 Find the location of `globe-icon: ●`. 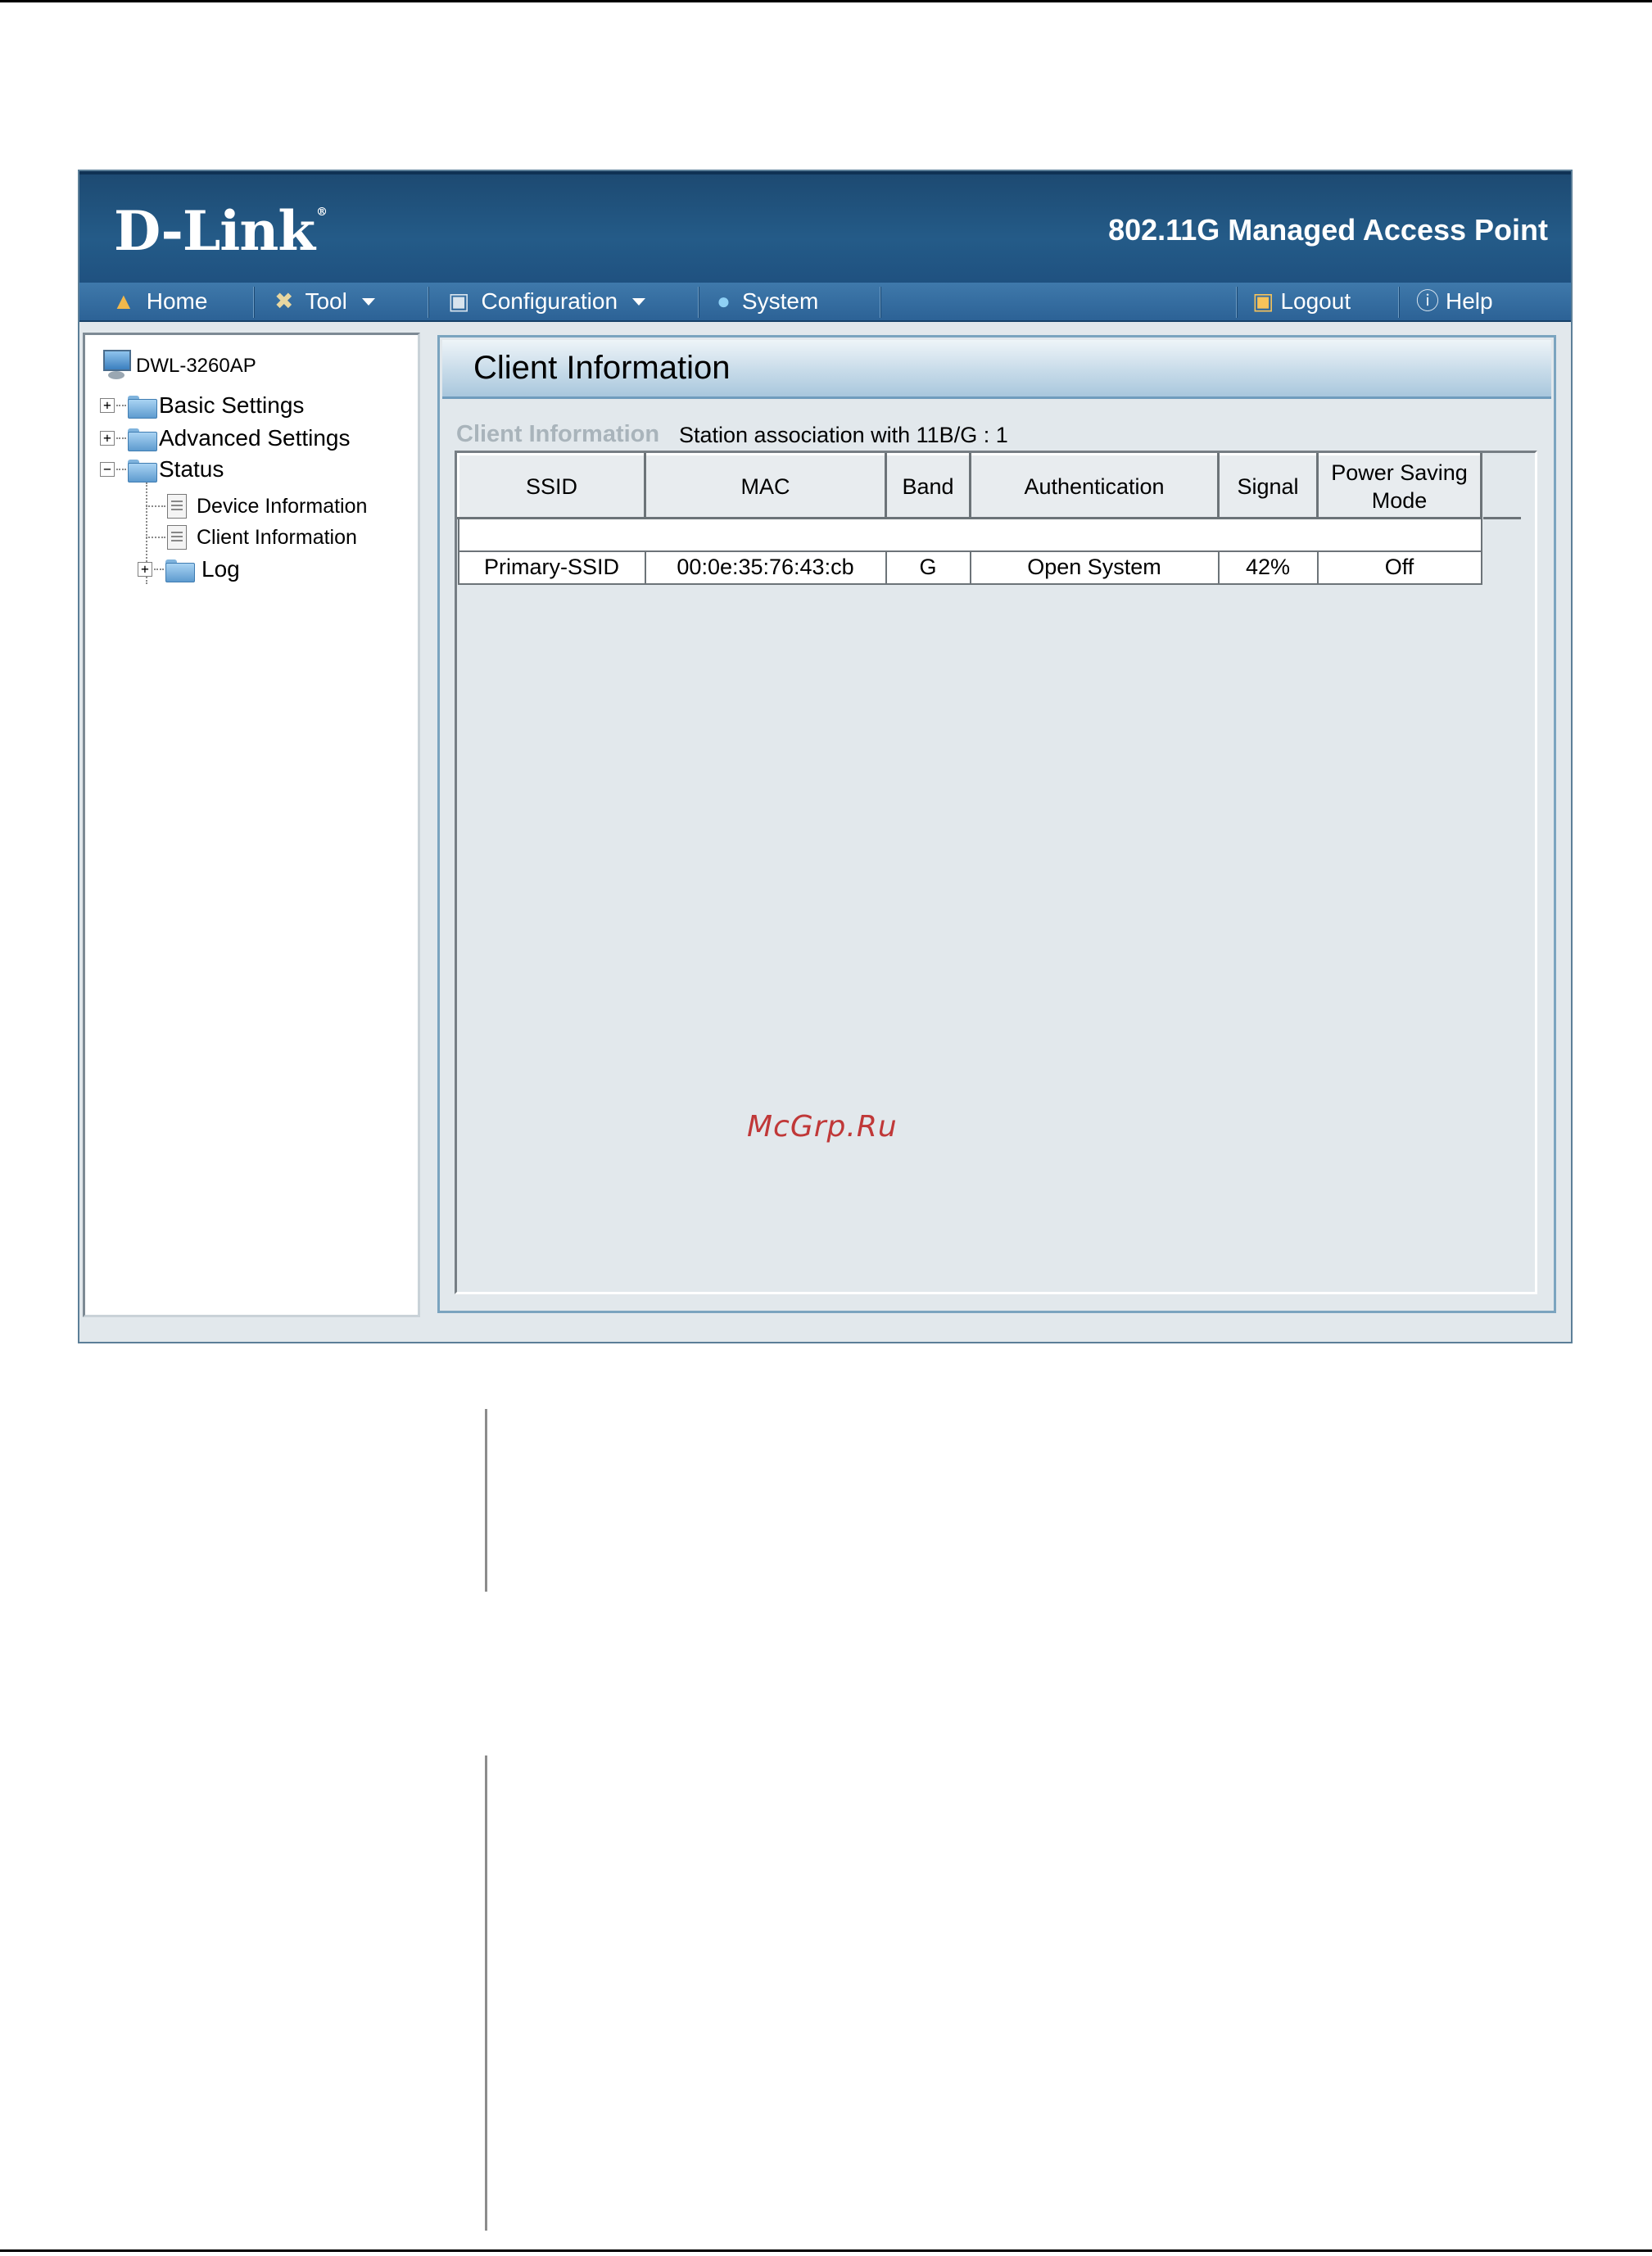

globe-icon: ● is located at coordinates (724, 301).